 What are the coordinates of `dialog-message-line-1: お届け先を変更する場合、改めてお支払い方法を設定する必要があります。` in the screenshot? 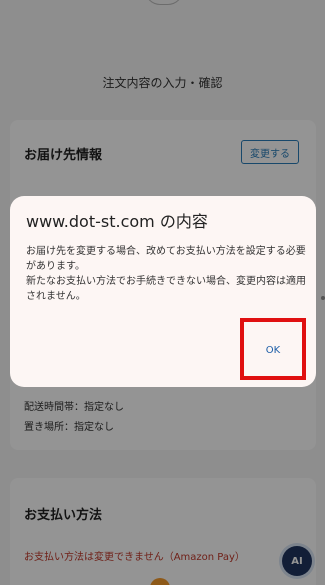 It's located at (166, 259).